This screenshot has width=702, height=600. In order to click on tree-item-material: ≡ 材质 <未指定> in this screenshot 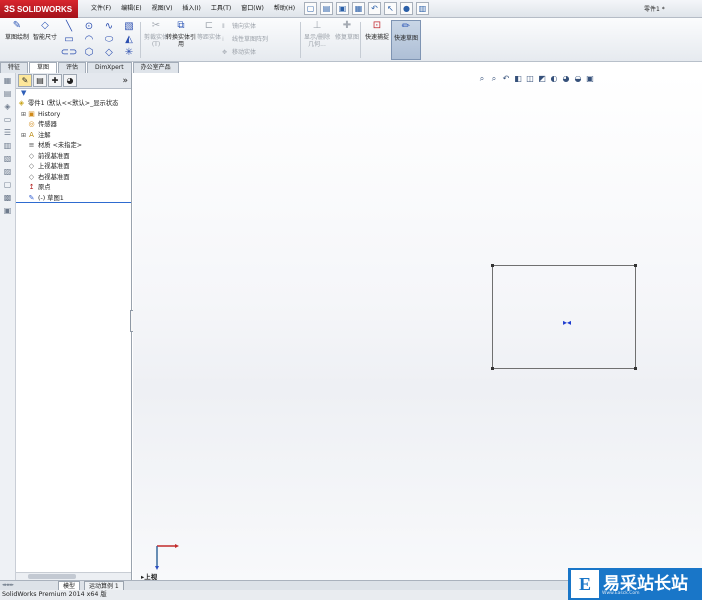, I will do `click(73, 145)`.